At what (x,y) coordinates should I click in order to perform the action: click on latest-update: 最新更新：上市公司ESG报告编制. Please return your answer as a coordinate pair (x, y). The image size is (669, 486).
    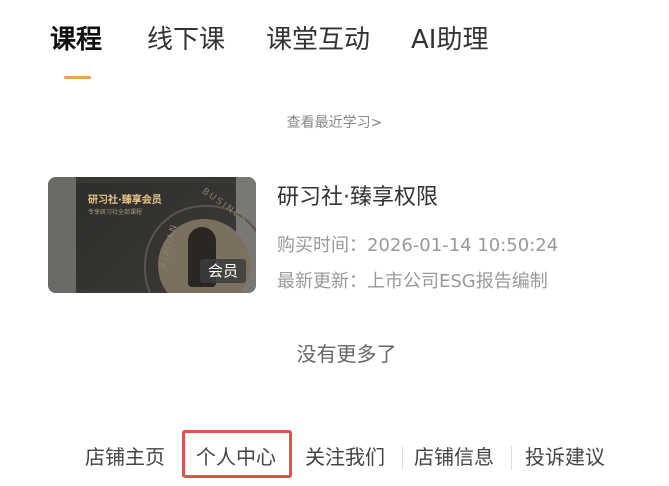
    Looking at the image, I should click on (412, 281).